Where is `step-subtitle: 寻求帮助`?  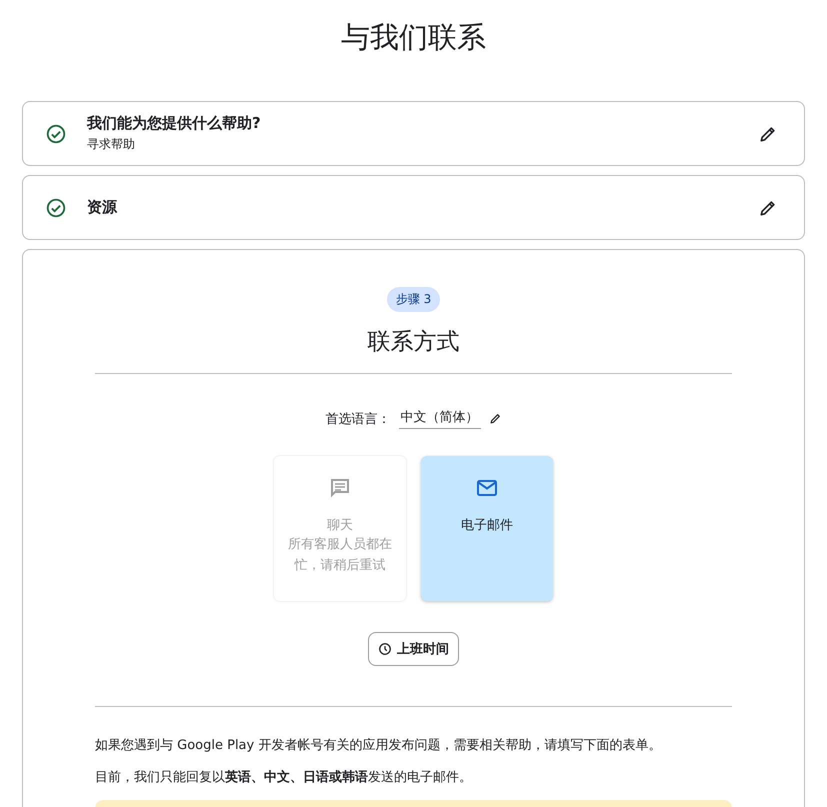 step-subtitle: 寻求帮助 is located at coordinates (111, 144).